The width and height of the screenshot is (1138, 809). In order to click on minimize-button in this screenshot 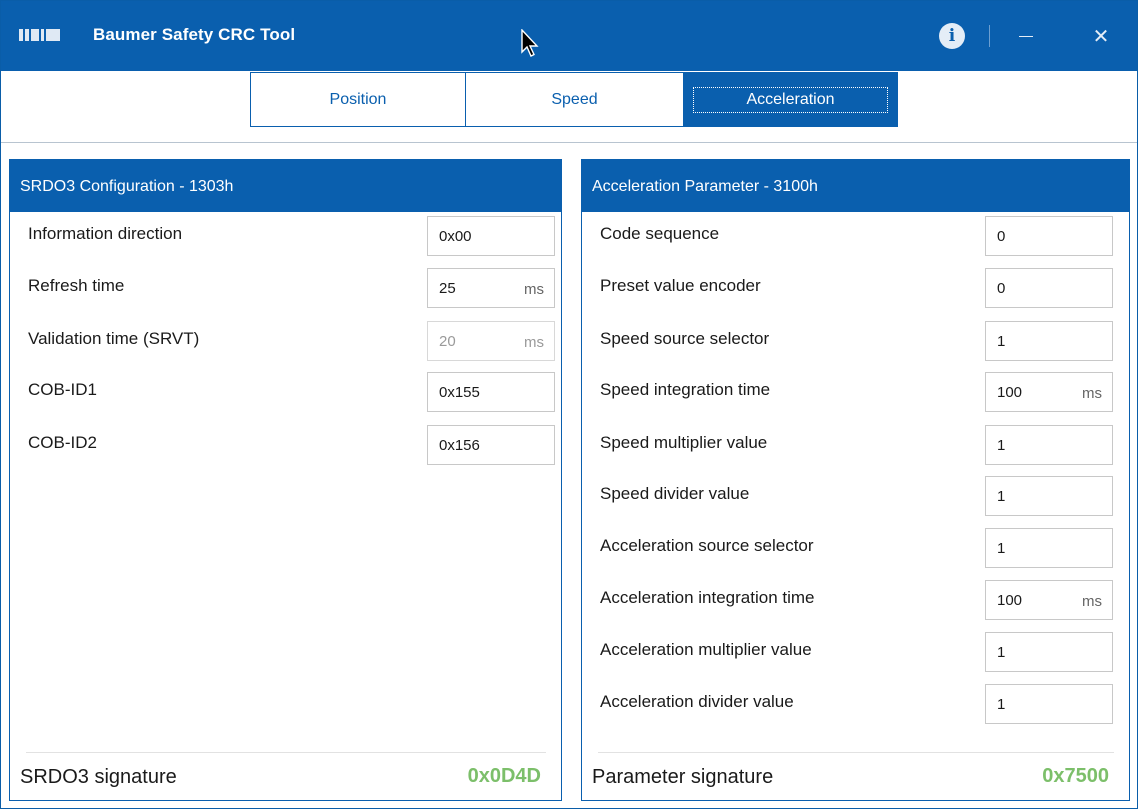, I will do `click(1026, 36)`.